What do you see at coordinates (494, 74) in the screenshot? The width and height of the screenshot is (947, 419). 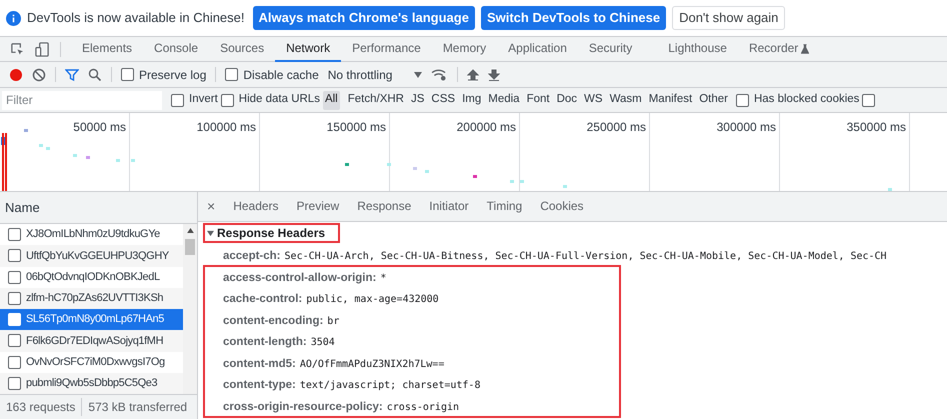 I see `download-icon` at bounding box center [494, 74].